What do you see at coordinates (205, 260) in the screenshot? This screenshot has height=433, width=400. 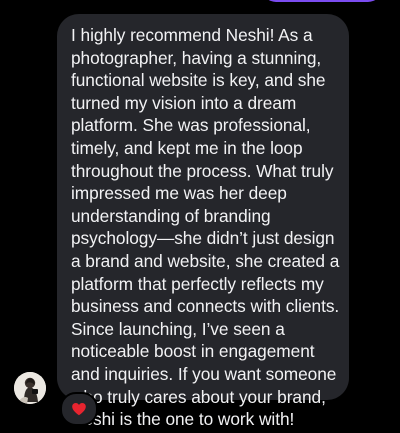 I see `message-text-line: a brand and website, she created a` at bounding box center [205, 260].